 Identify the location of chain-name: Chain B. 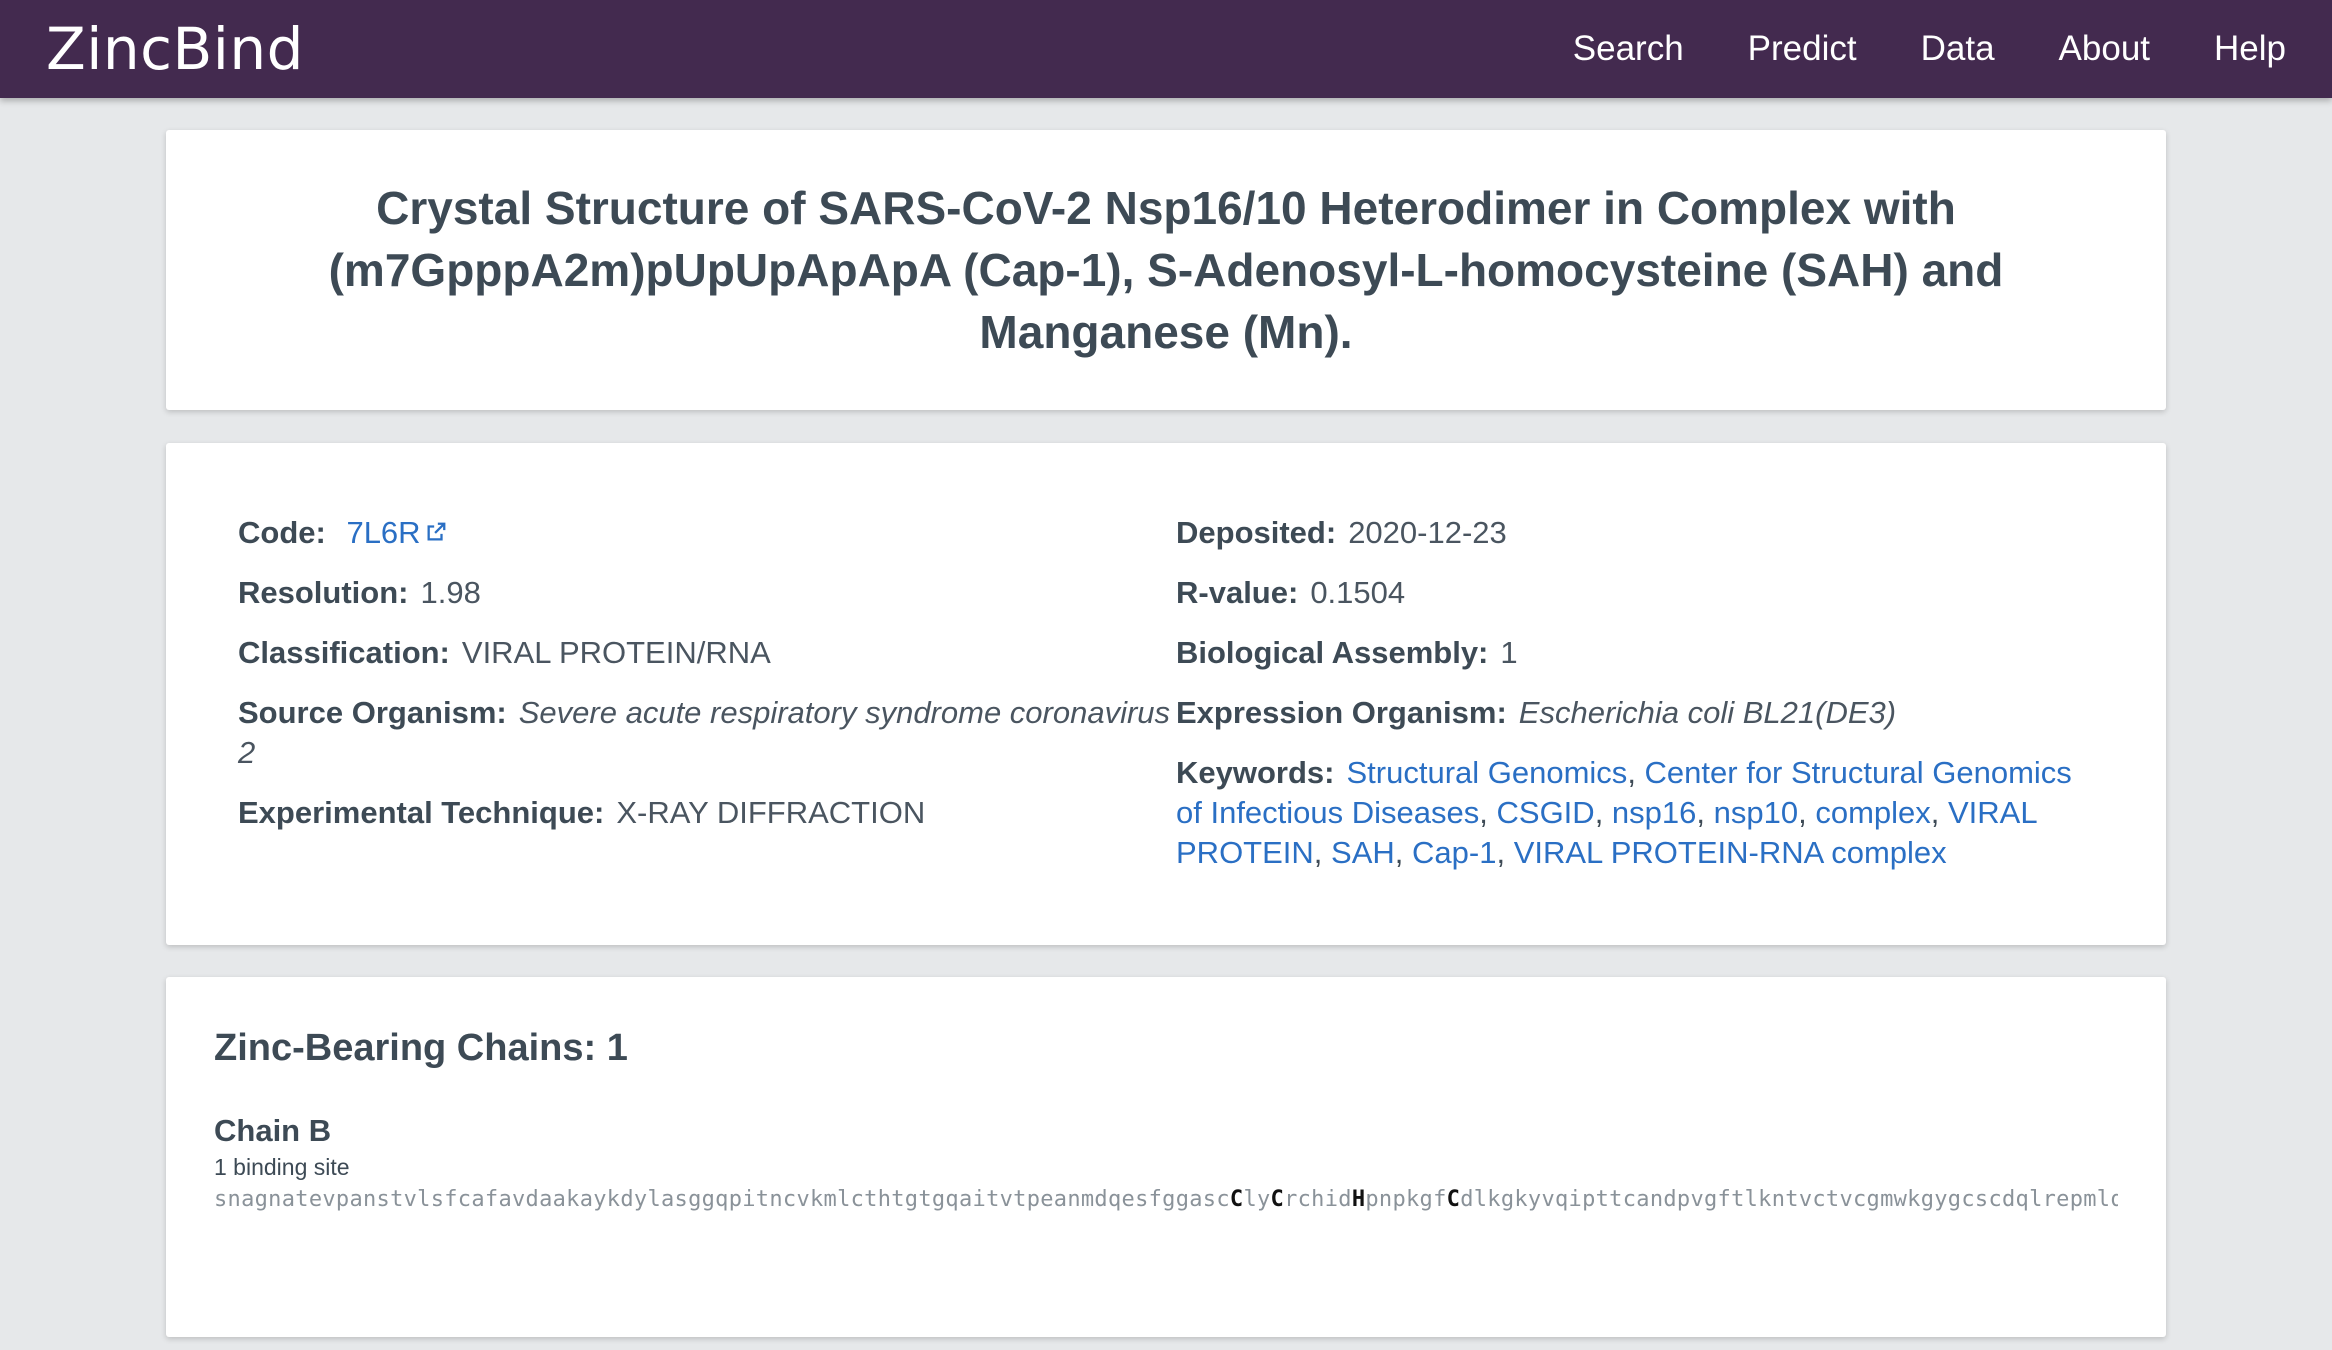
(273, 1130).